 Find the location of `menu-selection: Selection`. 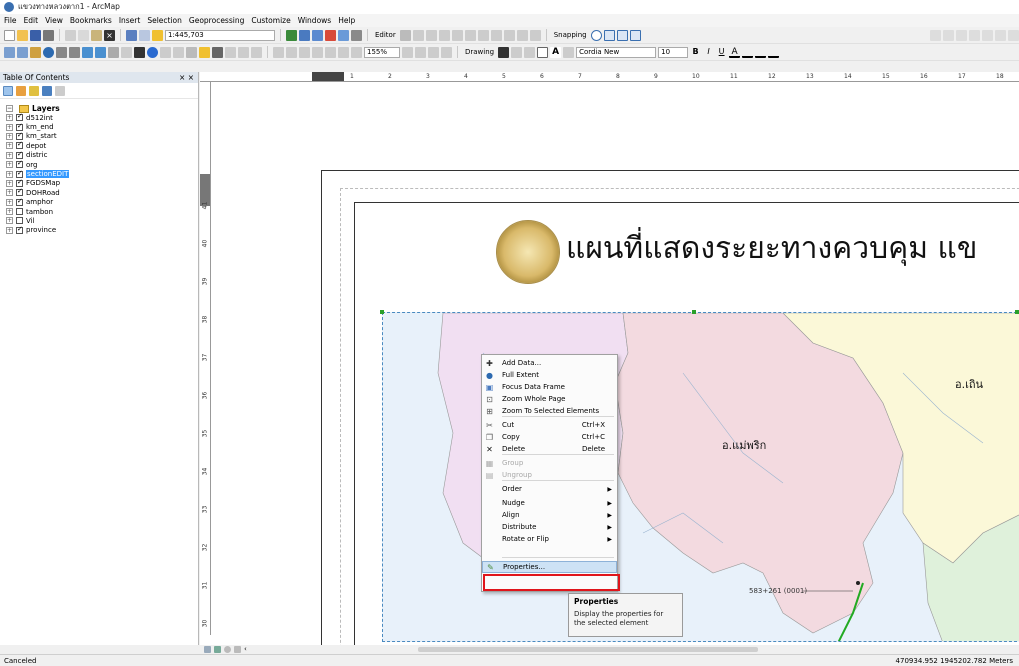

menu-selection: Selection is located at coordinates (164, 20).